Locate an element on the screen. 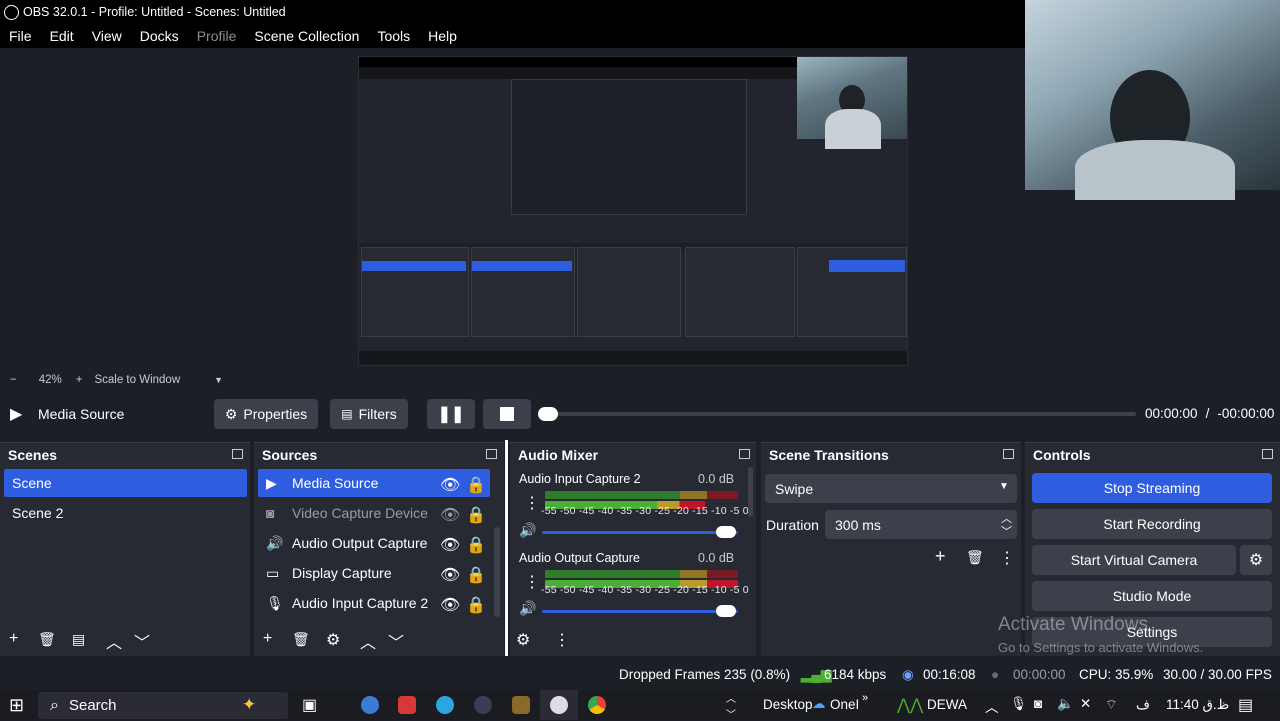  menu-help: Help is located at coordinates (442, 36).